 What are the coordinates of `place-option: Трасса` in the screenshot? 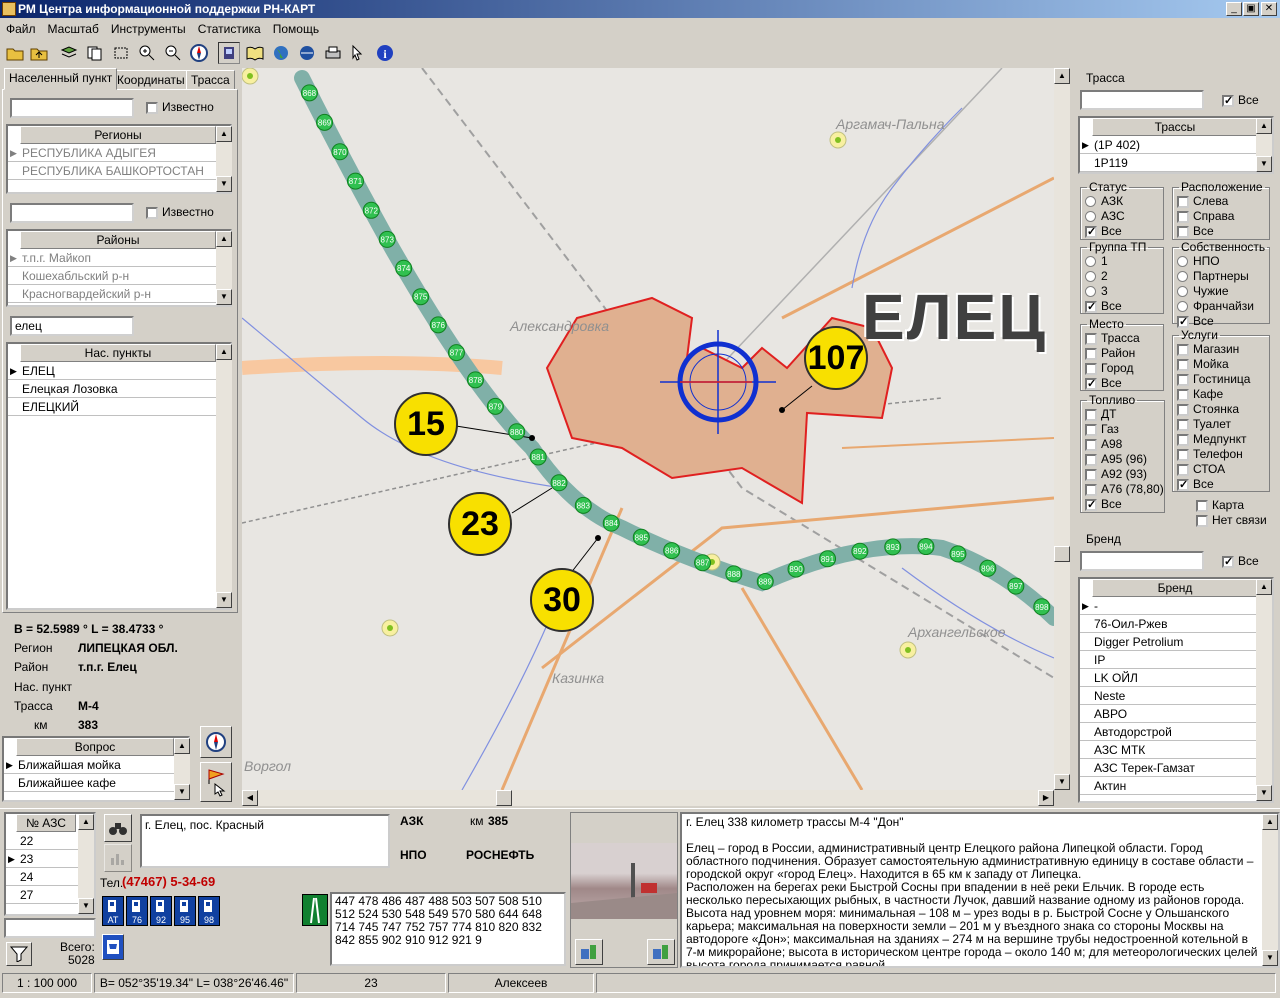 It's located at (1122, 338).